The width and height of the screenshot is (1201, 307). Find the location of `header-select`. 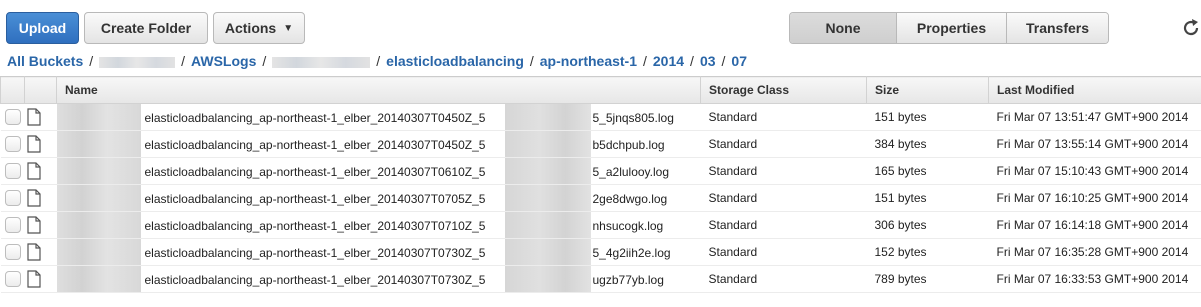

header-select is located at coordinates (12, 90).